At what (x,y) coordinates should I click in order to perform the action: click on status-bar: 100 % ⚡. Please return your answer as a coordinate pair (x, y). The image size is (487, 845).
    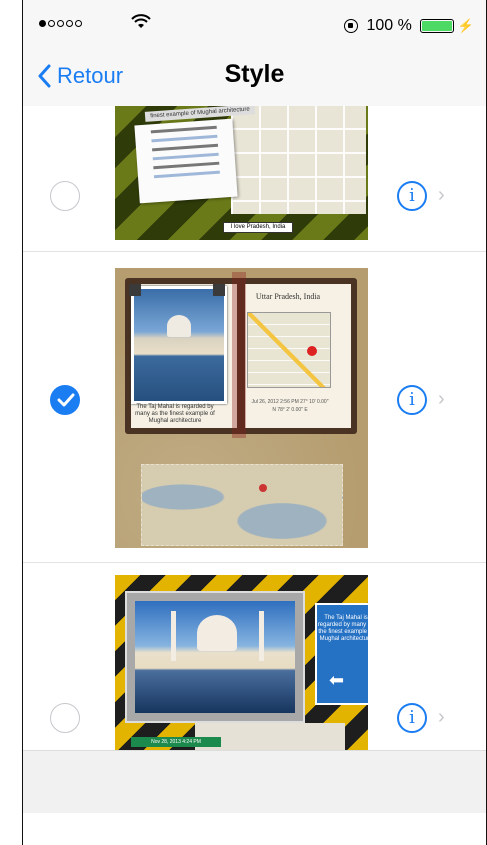
    Looking at the image, I should click on (254, 25).